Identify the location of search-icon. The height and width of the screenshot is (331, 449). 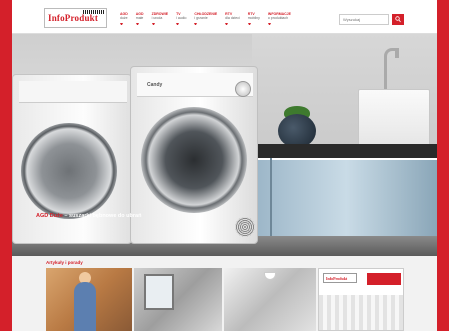
(398, 19).